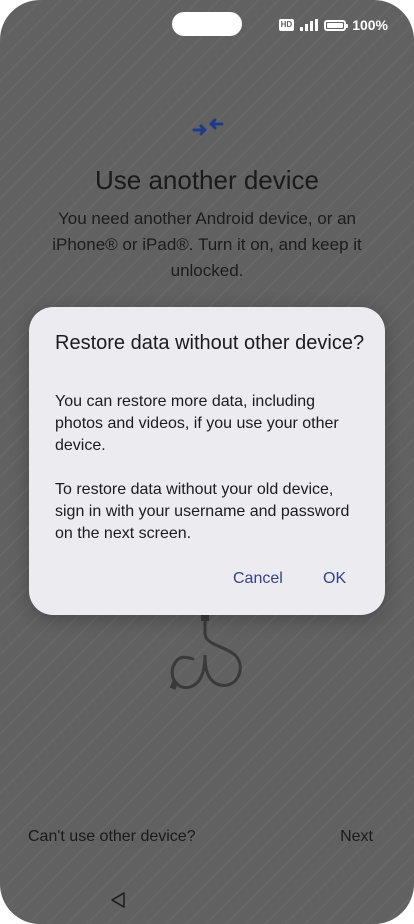 The image size is (414, 924). What do you see at coordinates (370, 25) in the screenshot?
I see `battery-percentage: 100%` at bounding box center [370, 25].